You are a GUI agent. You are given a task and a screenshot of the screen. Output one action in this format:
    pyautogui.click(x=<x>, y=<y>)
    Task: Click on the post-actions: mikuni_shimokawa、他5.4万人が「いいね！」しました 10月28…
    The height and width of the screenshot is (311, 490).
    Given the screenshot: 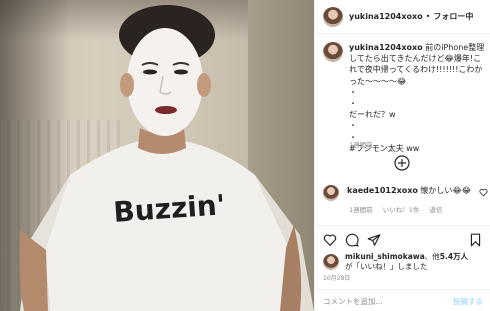 What is the action you would take?
    pyautogui.click(x=402, y=268)
    